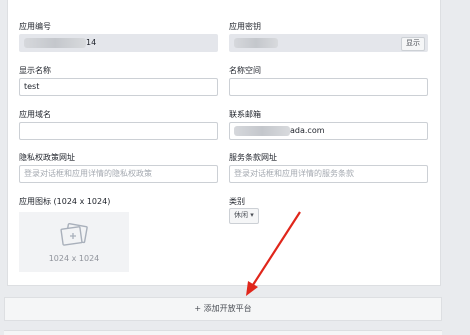 The width and height of the screenshot is (470, 335). I want to click on app-domain-label: 应用域名, so click(35, 114).